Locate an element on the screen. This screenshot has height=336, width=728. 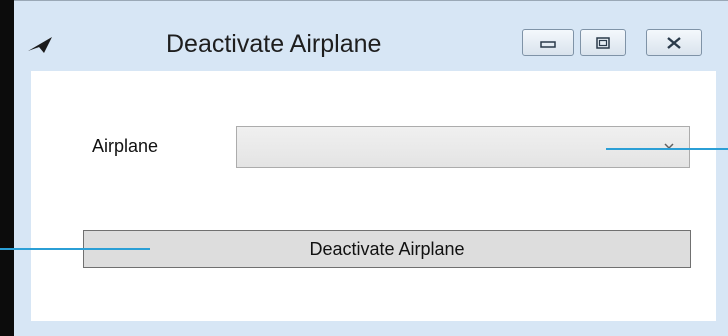
callout-line-button is located at coordinates (75, 249).